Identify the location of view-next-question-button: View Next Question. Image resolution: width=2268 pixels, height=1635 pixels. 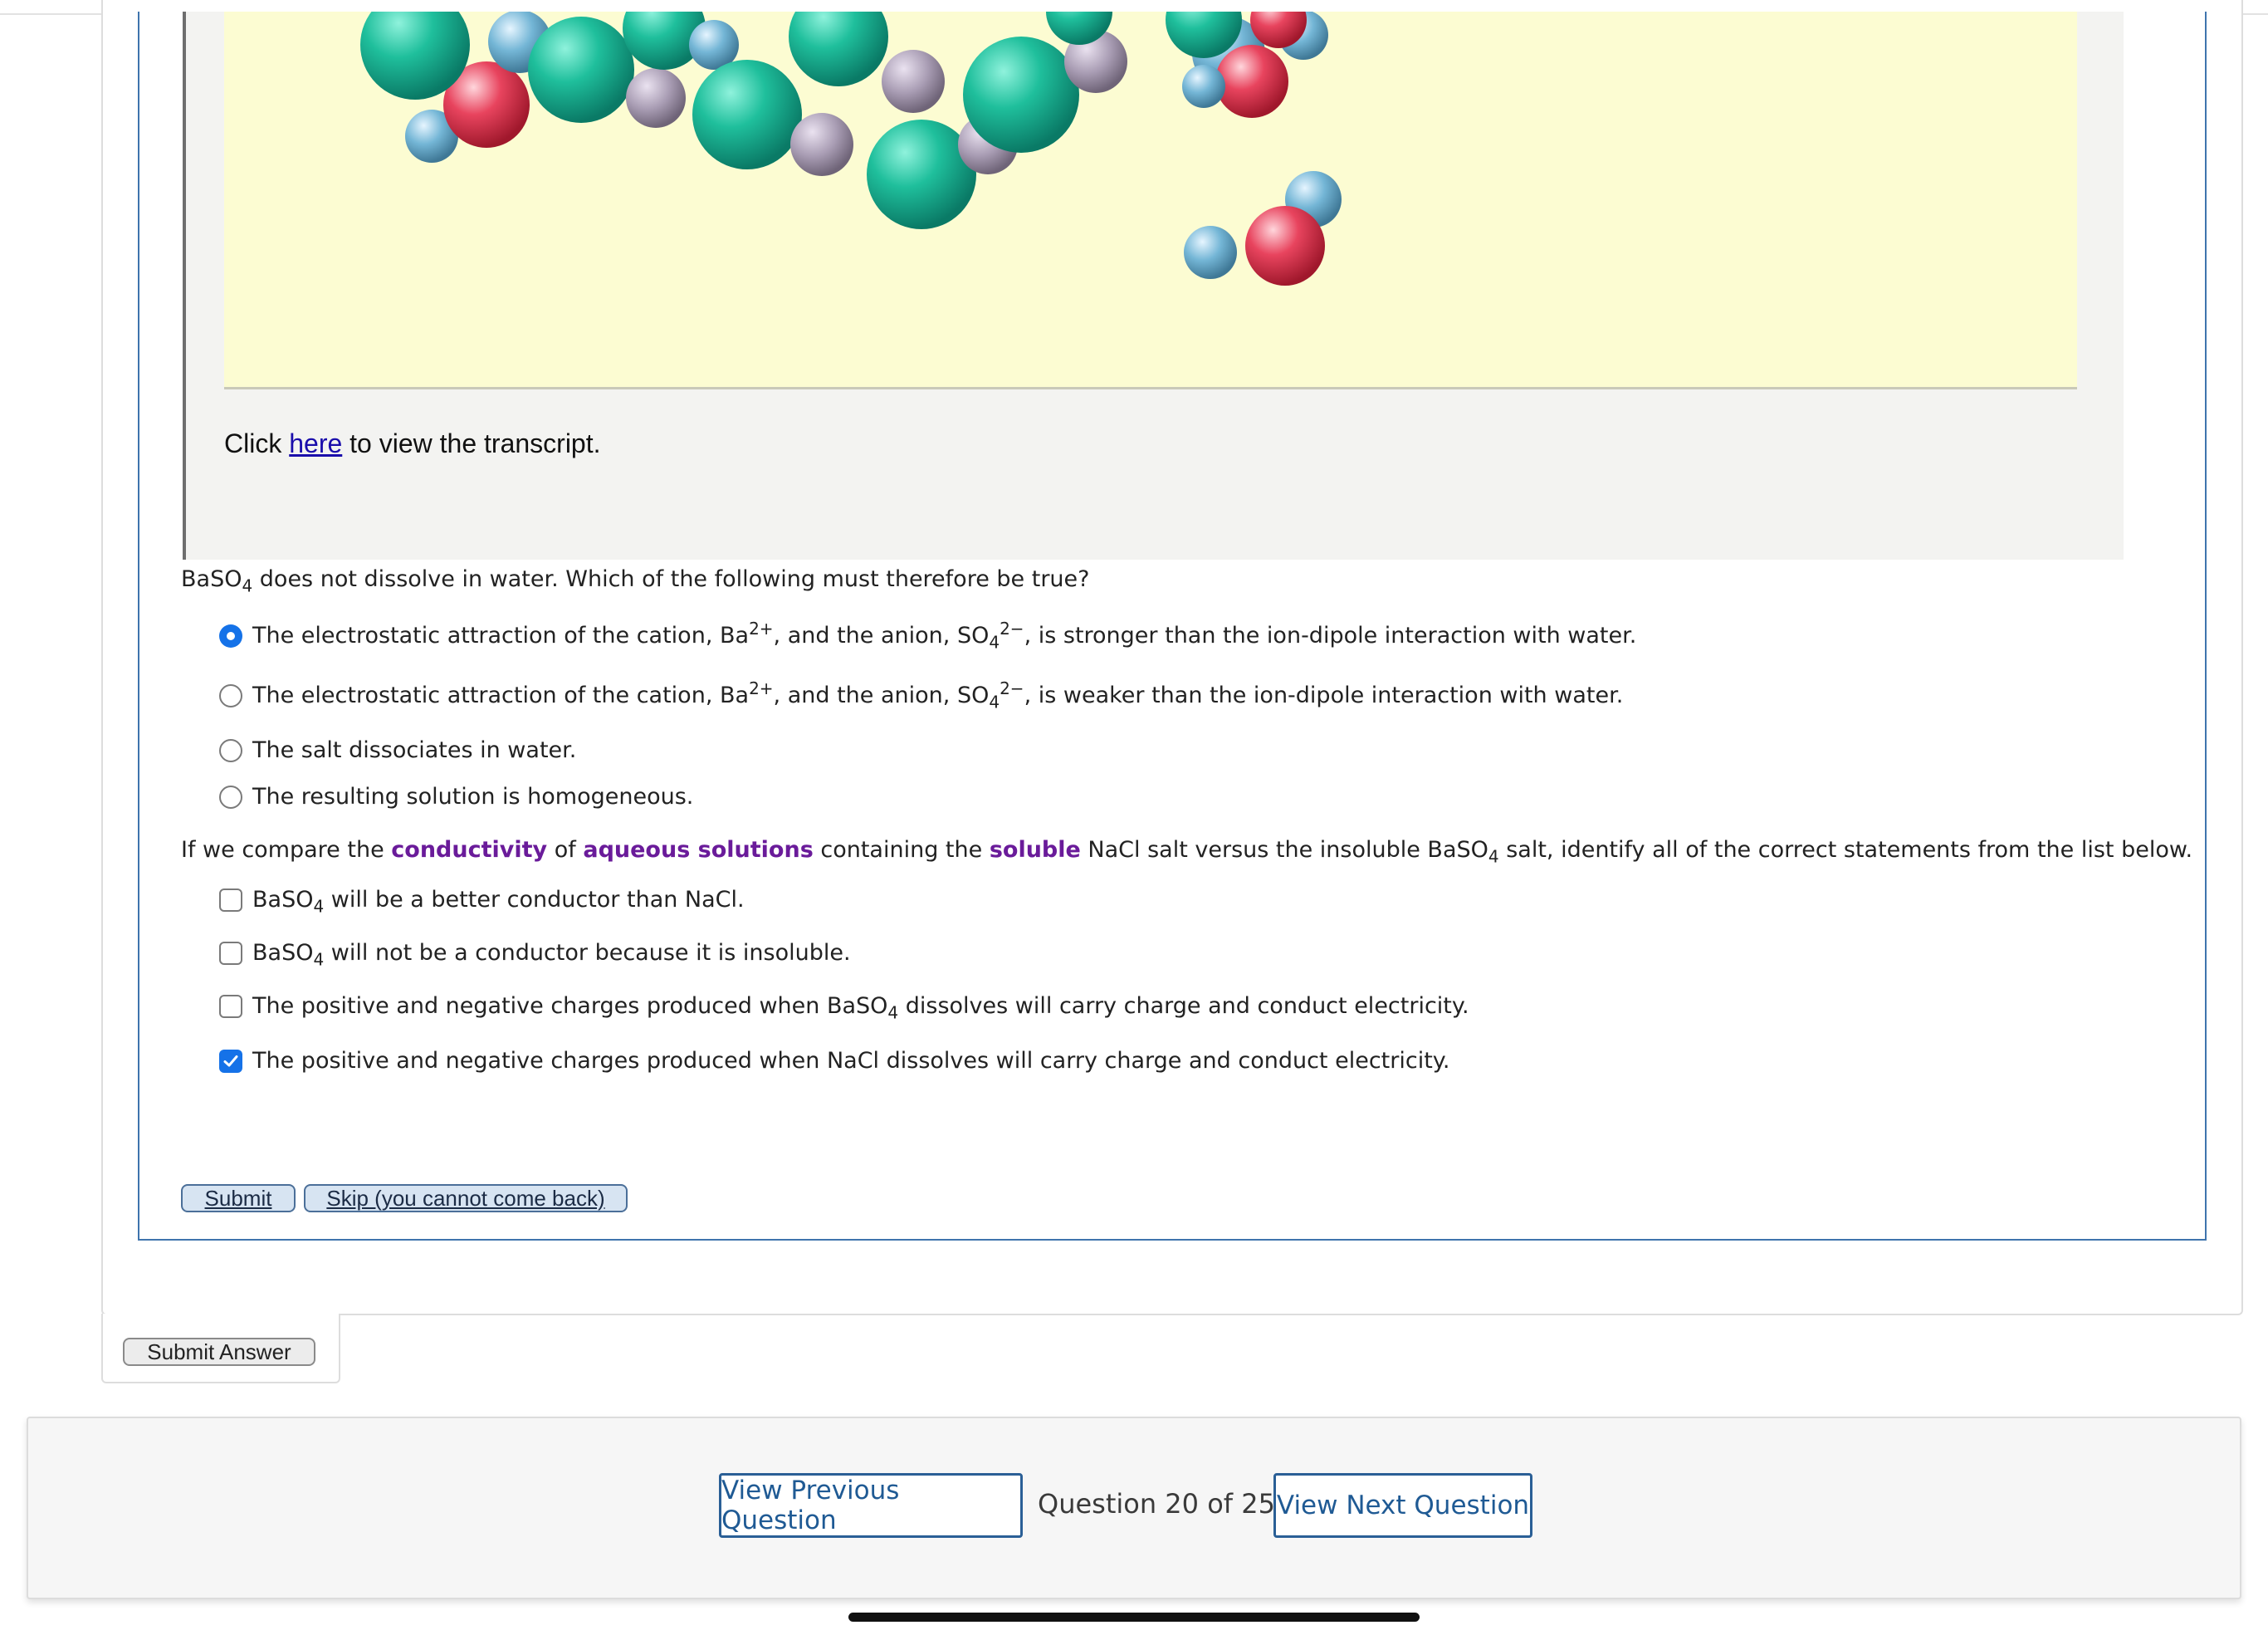
(1402, 1505).